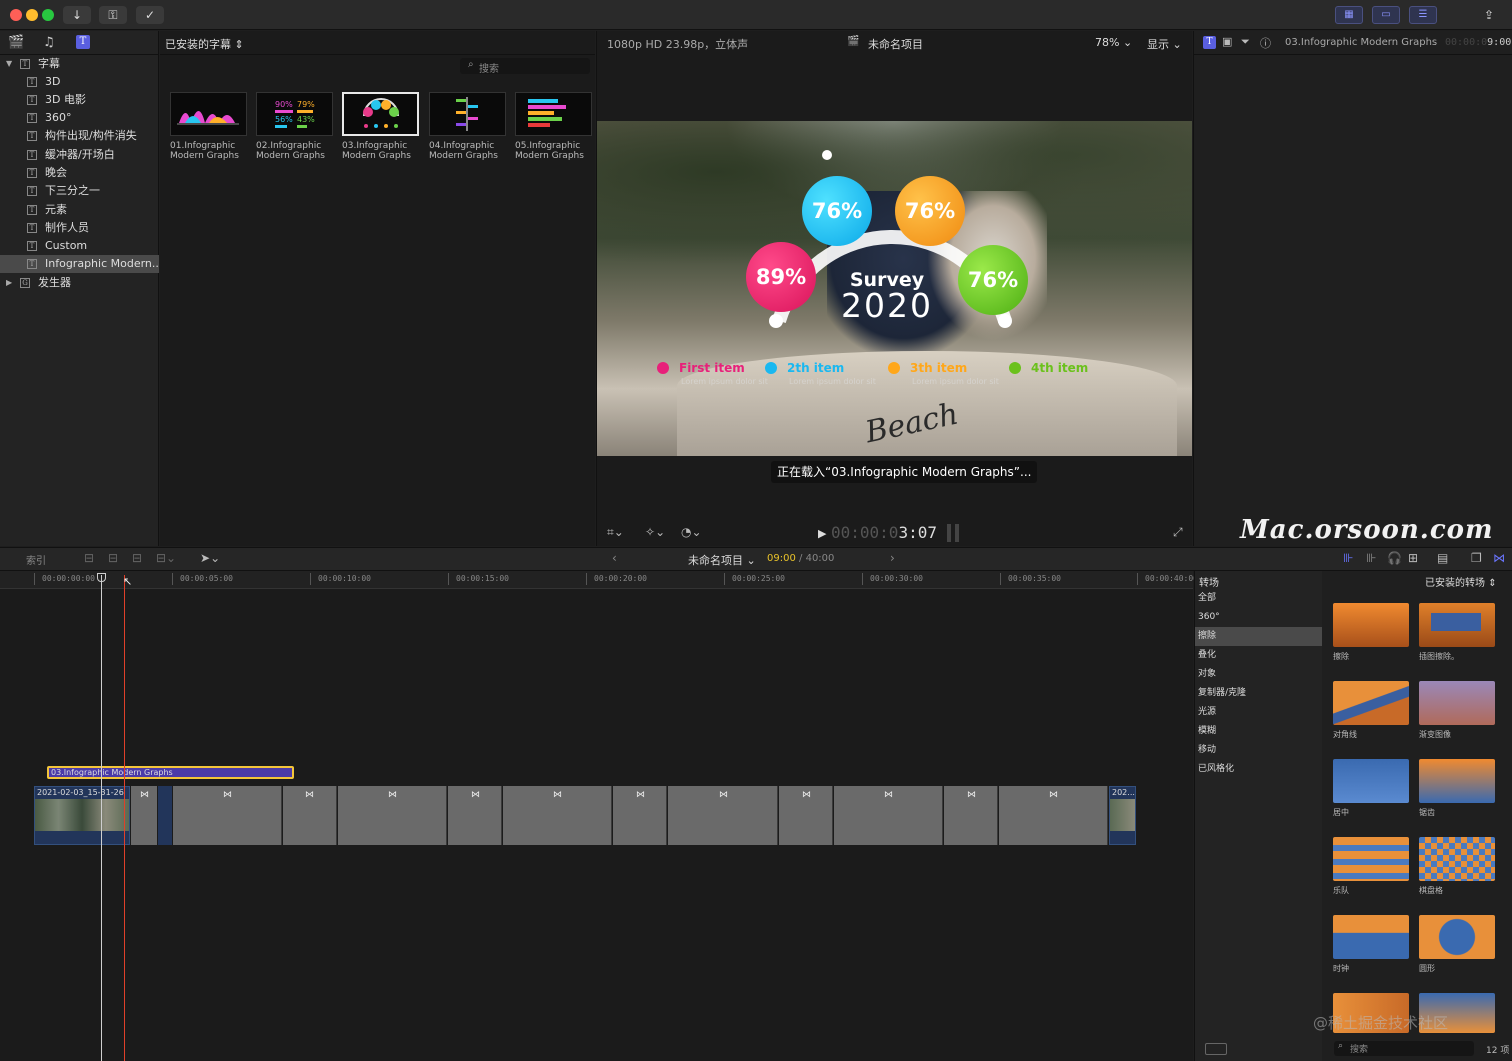 The height and width of the screenshot is (1061, 1512). Describe the element at coordinates (1265, 43) in the screenshot. I see `info-icon: ⓘ` at that location.